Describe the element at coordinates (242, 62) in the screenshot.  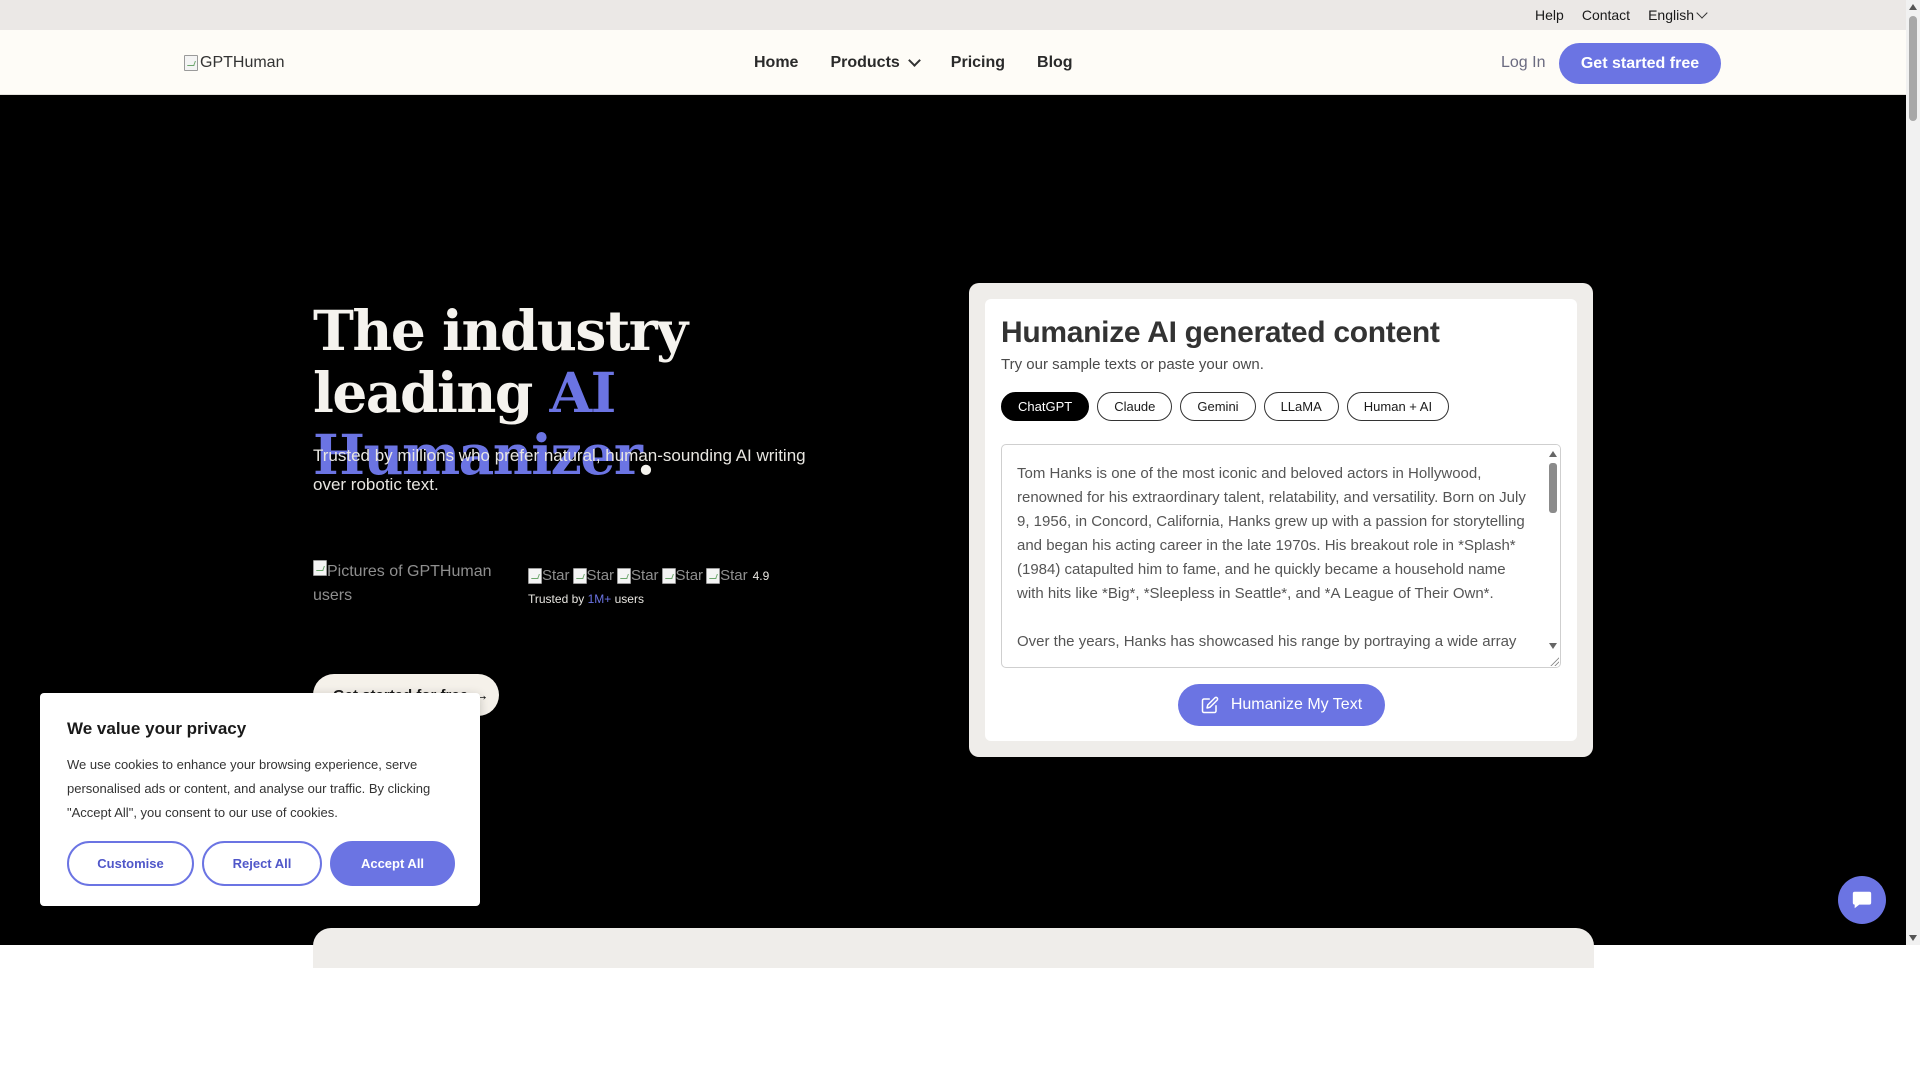
I see `logo-alt-text: GPTHuman` at that location.